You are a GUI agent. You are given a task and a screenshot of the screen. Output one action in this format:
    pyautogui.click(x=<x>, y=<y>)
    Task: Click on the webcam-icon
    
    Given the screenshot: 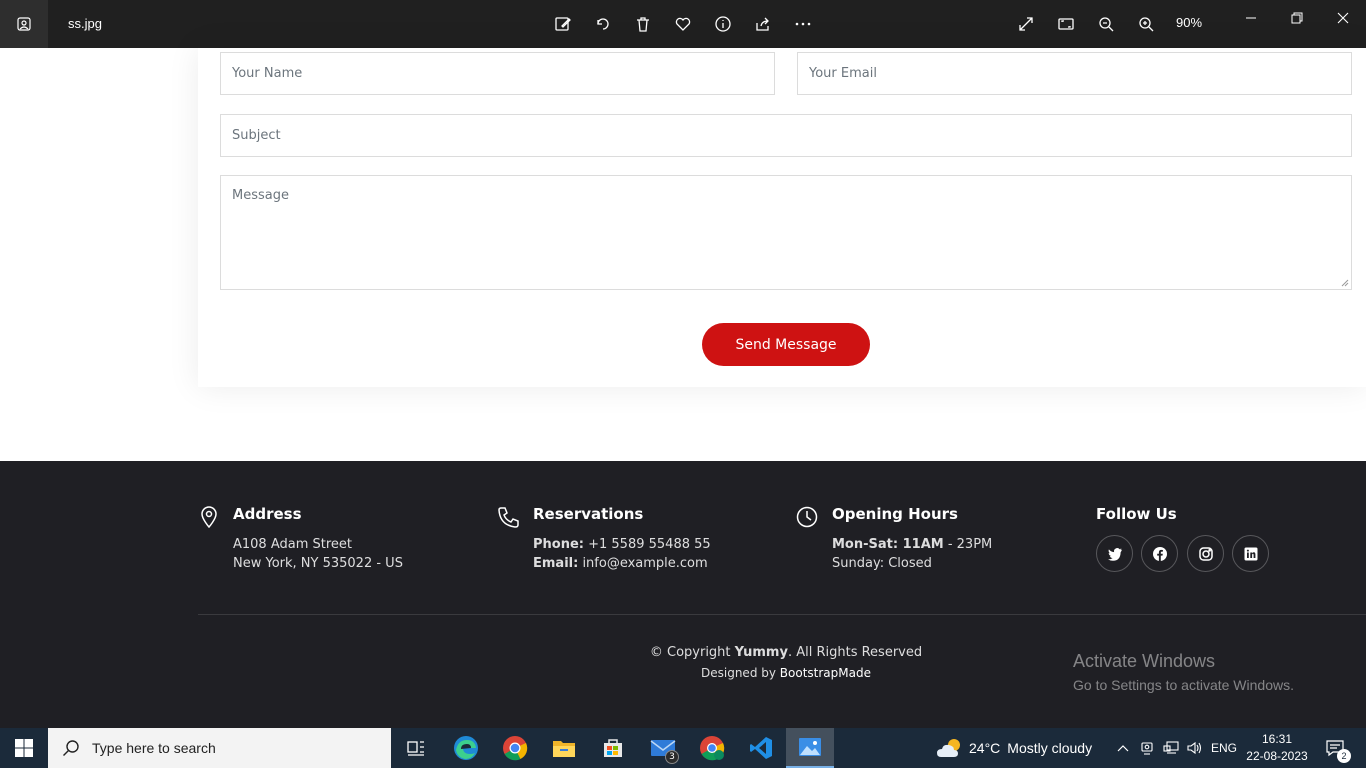 What is the action you would take?
    pyautogui.click(x=1147, y=748)
    